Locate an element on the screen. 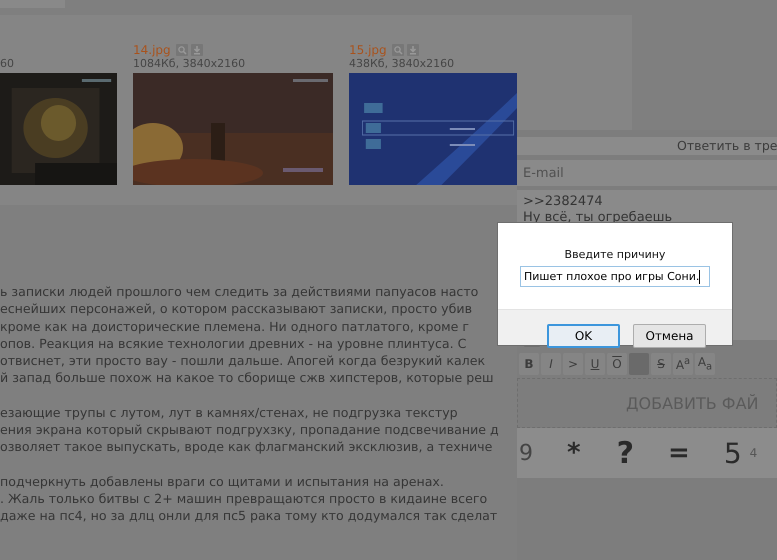 Image resolution: width=777 pixels, height=560 pixels. sup-button: A$^{a}$ is located at coordinates (683, 364).